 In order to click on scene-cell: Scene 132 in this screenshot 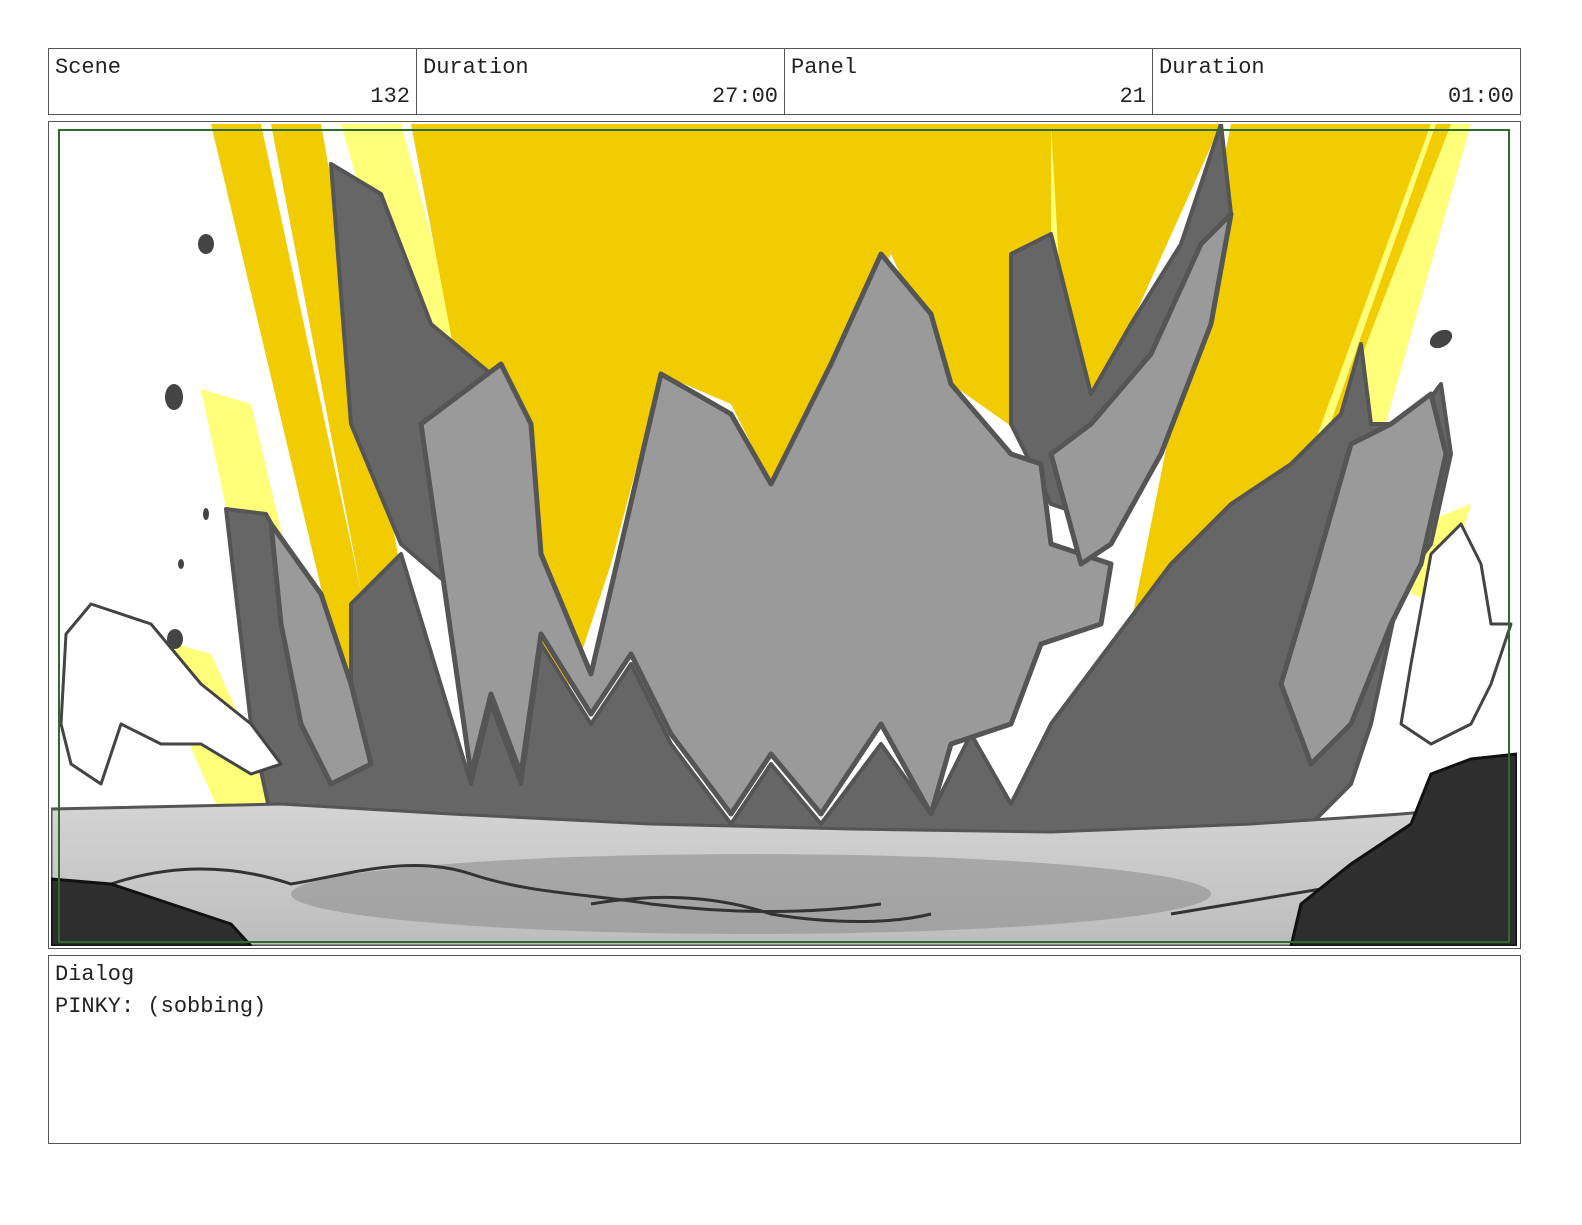, I will do `click(233, 81)`.